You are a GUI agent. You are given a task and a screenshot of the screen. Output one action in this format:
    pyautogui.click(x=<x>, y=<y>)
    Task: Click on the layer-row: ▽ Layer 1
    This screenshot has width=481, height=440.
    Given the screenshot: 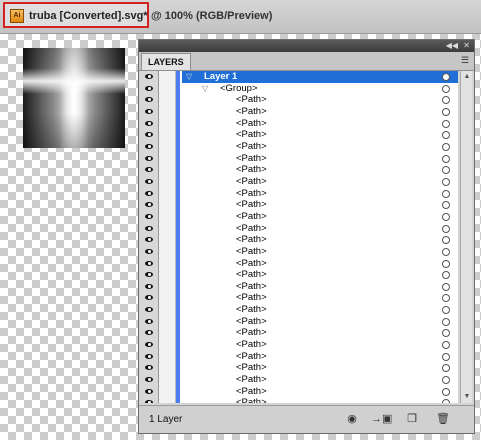 What is the action you would take?
    pyautogui.click(x=299, y=77)
    